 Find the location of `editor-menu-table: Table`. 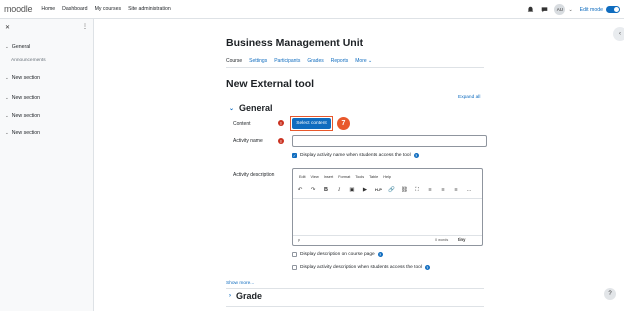

editor-menu-table: Table is located at coordinates (373, 177).